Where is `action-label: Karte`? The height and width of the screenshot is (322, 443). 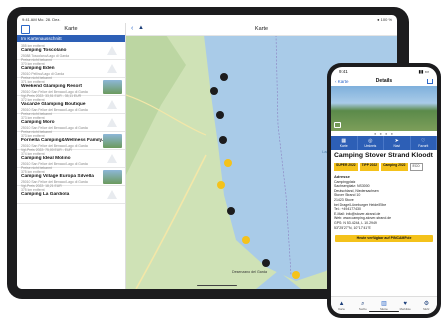
action-label: Karte is located at coordinates (343, 145).